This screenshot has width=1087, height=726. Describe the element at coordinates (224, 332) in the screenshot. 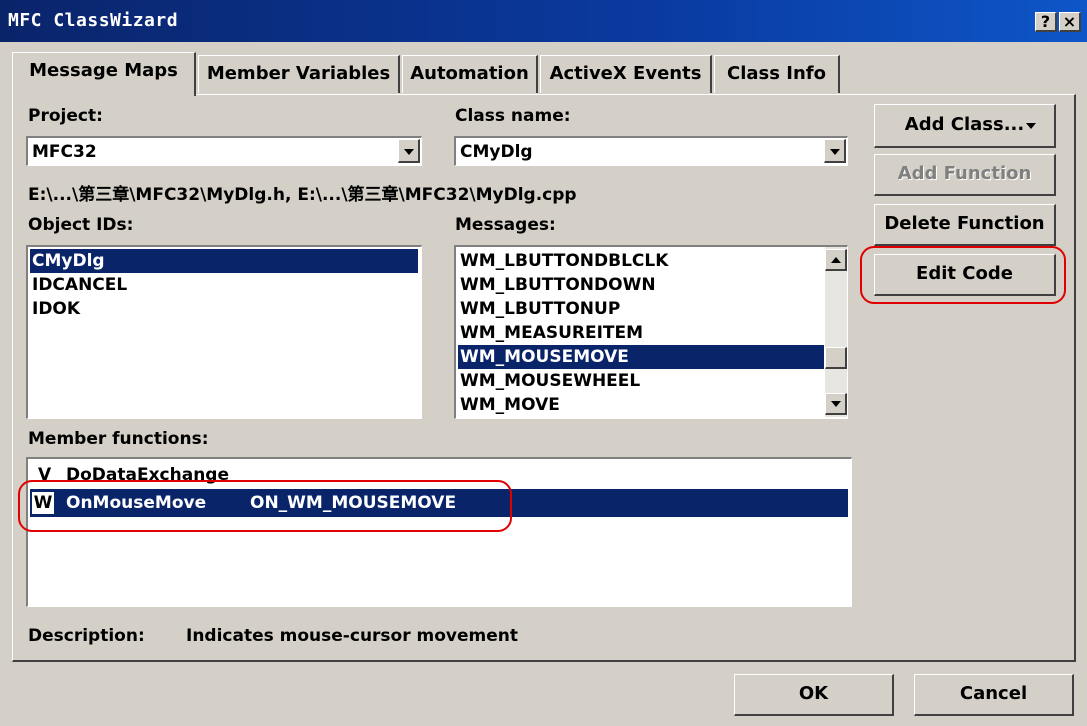

I see `object-ids-listbox: CMyDlg IDCANCEL IDOK` at that location.